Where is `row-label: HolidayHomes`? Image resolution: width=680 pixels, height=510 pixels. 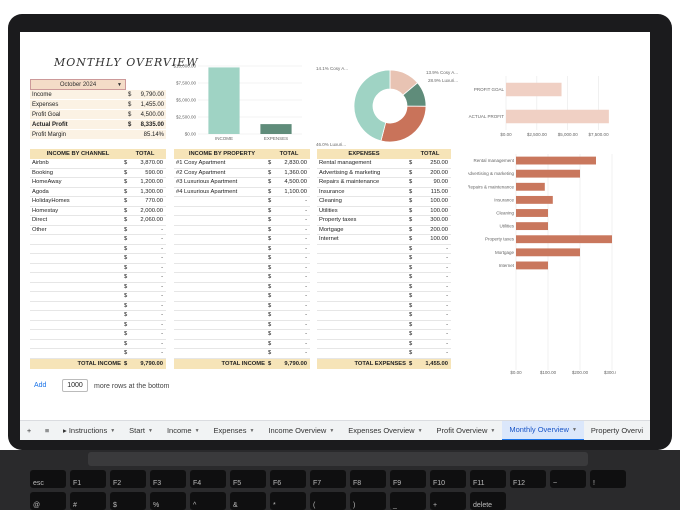 row-label: HolidayHomes is located at coordinates (51, 201).